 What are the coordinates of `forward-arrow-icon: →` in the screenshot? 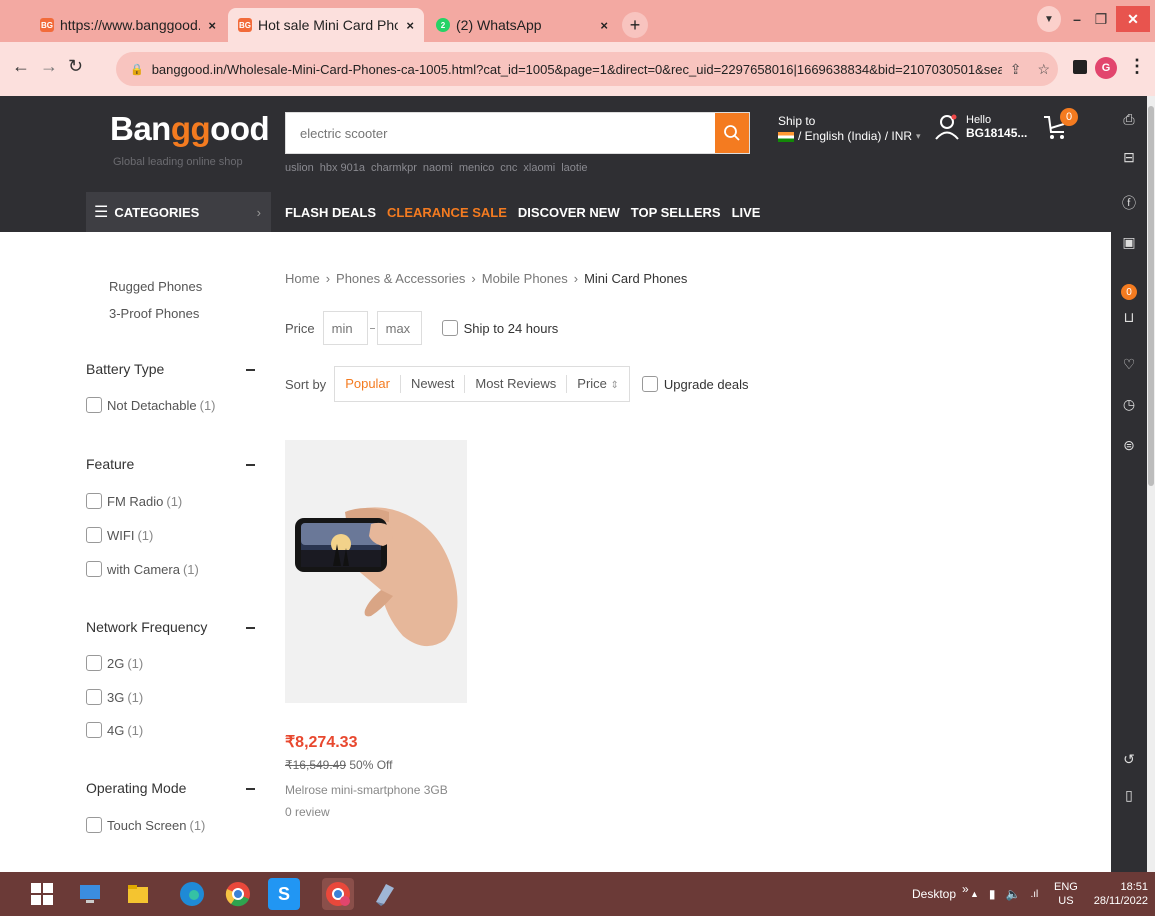 It's located at (49, 66).